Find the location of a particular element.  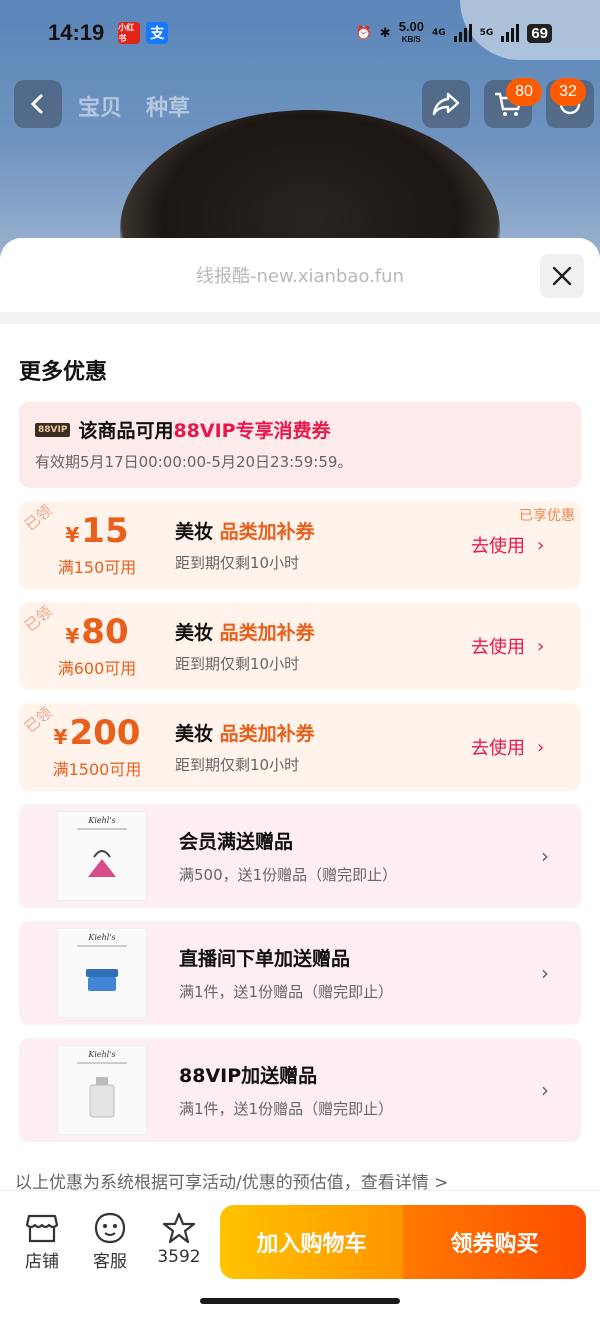

status-time: 14:19 is located at coordinates (76, 32).